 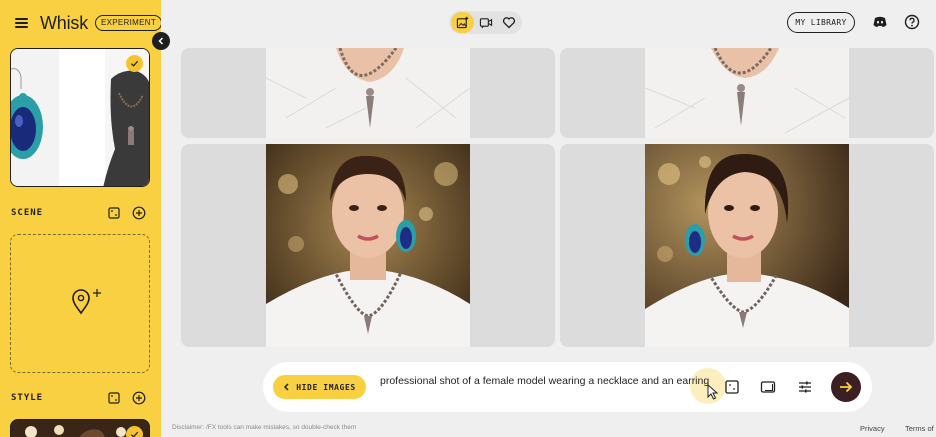 I want to click on arrow-right-icon, so click(x=846, y=387).